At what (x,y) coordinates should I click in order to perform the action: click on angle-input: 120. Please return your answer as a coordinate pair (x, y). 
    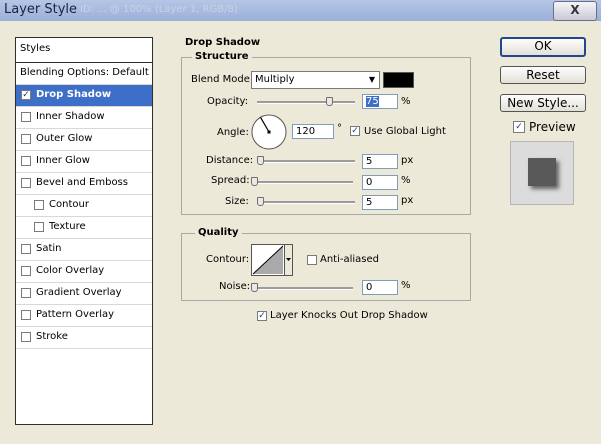
    Looking at the image, I should click on (313, 131).